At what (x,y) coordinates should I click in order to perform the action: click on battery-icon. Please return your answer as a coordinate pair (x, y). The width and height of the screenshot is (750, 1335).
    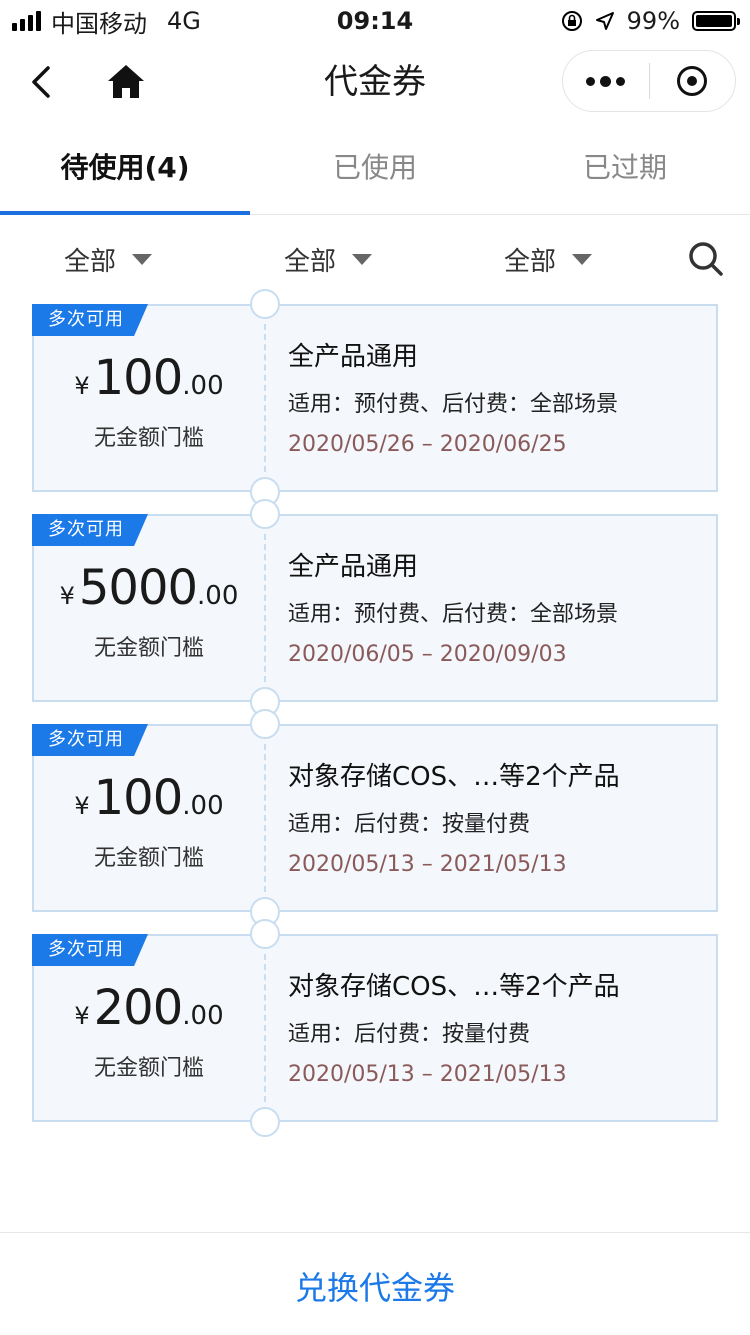
    Looking at the image, I should click on (716, 21).